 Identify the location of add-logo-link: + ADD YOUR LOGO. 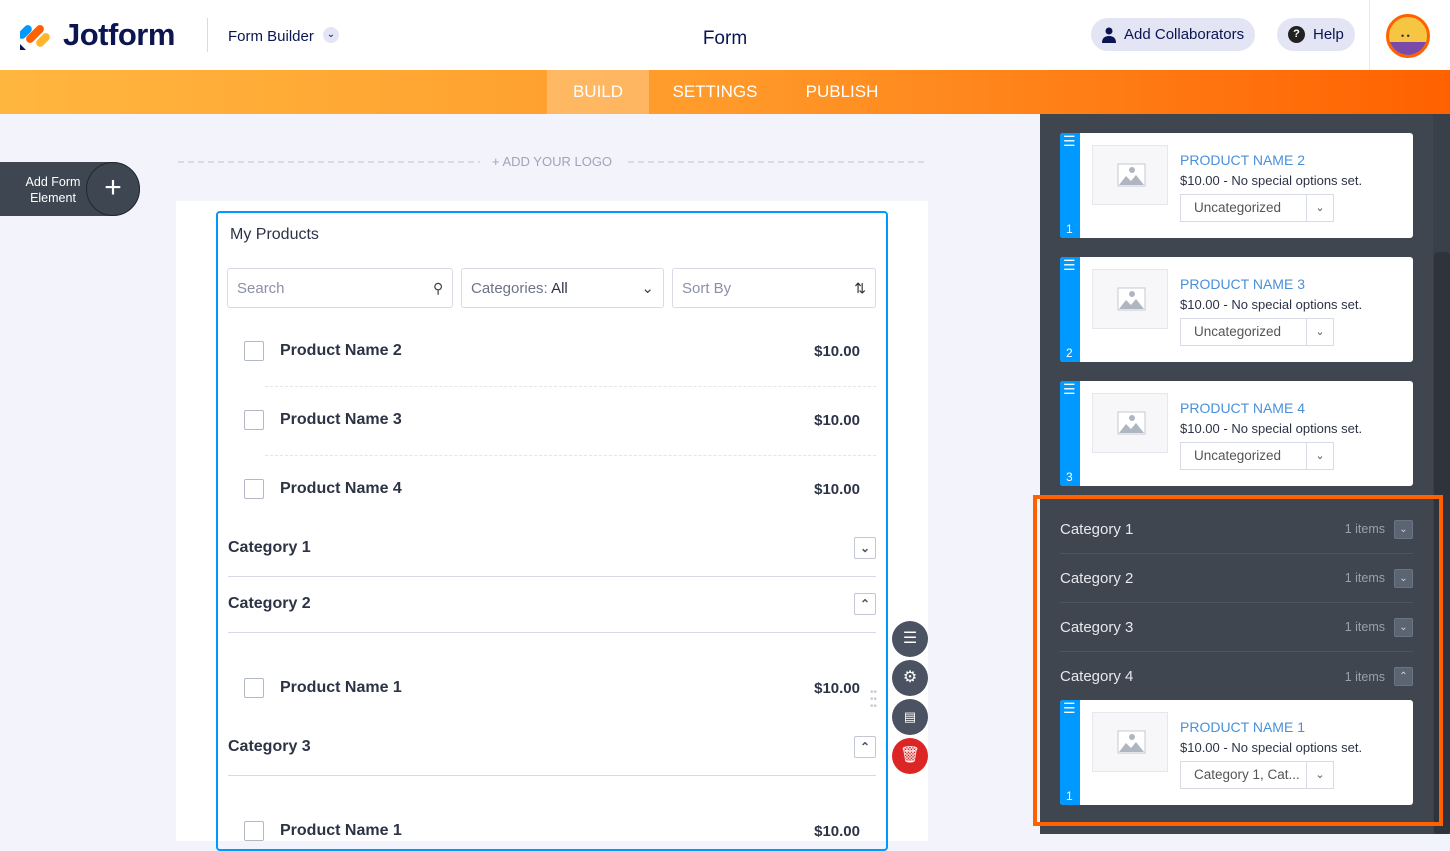
(552, 161).